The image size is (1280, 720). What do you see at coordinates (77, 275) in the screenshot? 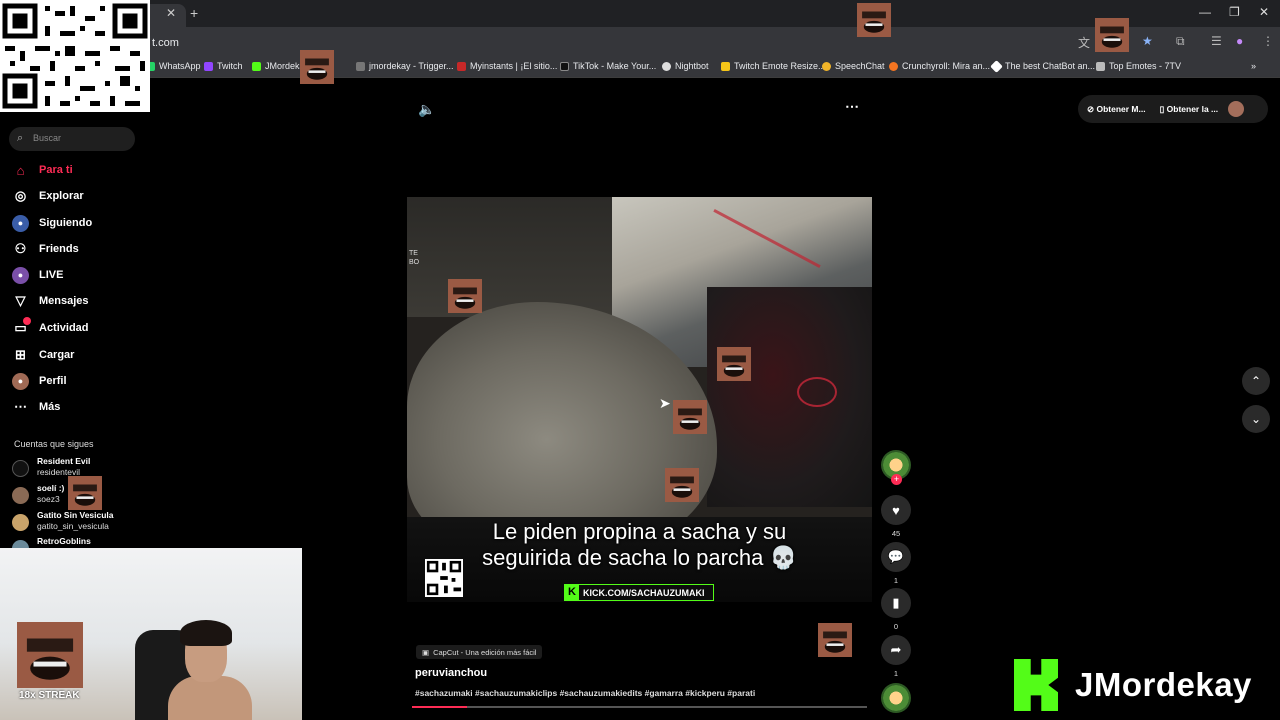
I see `nav-live: ● LIVE` at bounding box center [77, 275].